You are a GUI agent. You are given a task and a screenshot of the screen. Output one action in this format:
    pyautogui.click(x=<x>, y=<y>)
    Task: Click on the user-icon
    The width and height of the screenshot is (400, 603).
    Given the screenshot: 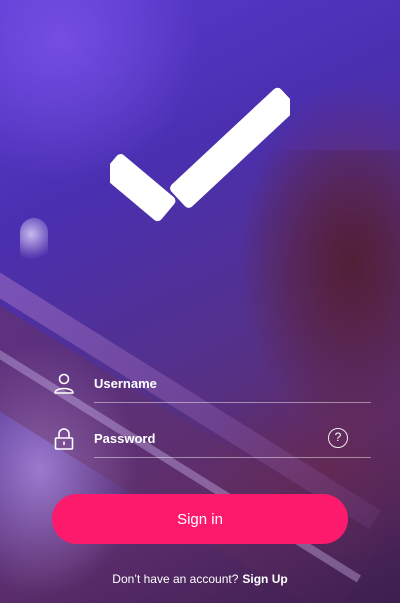 What is the action you would take?
    pyautogui.click(x=64, y=383)
    